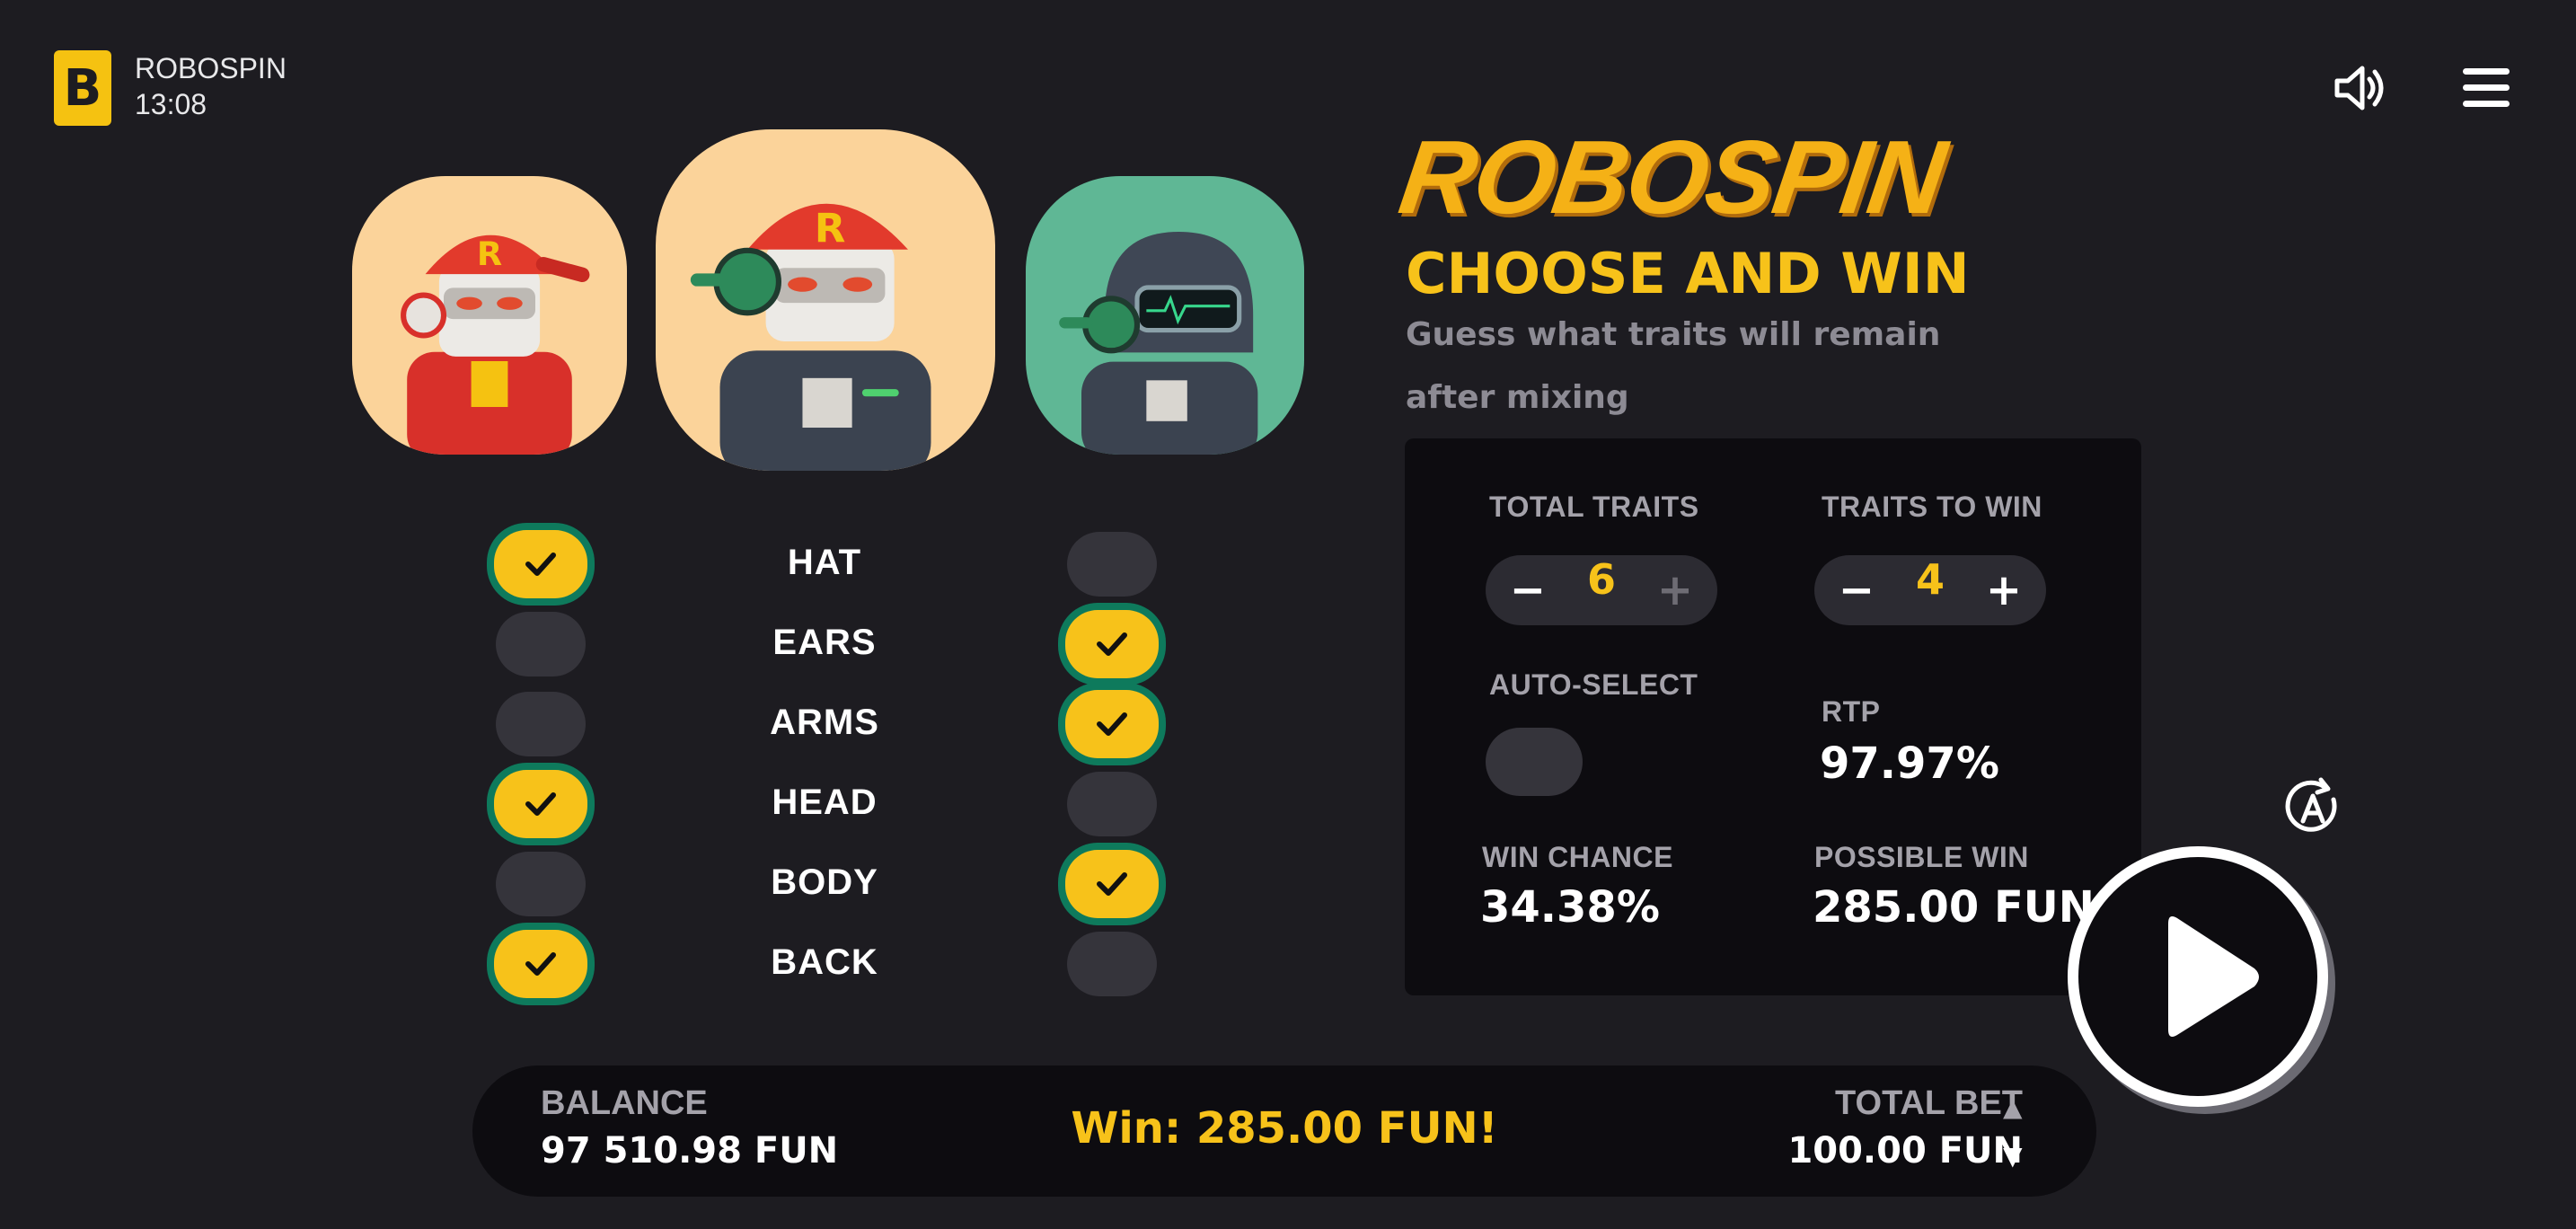 This screenshot has width=2576, height=1229. I want to click on win-chance-value: 34.38%, so click(1570, 907).